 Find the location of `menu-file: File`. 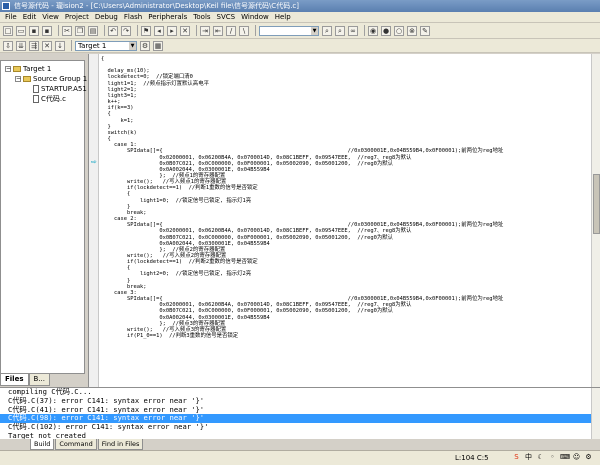

menu-file: File is located at coordinates (11, 17).